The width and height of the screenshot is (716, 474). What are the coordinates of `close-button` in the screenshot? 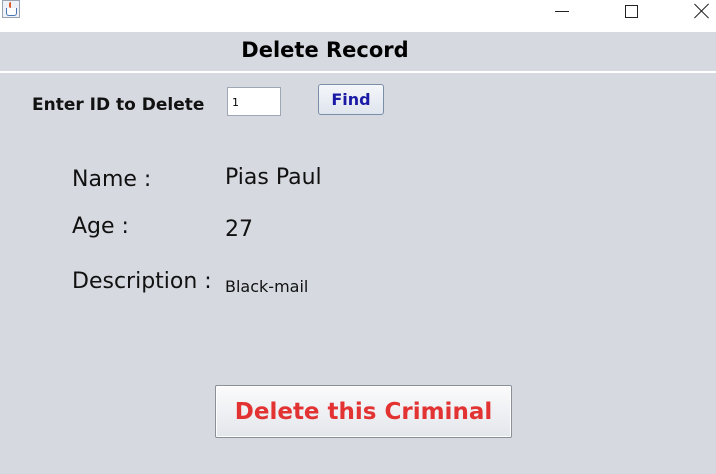 It's located at (697, 11).